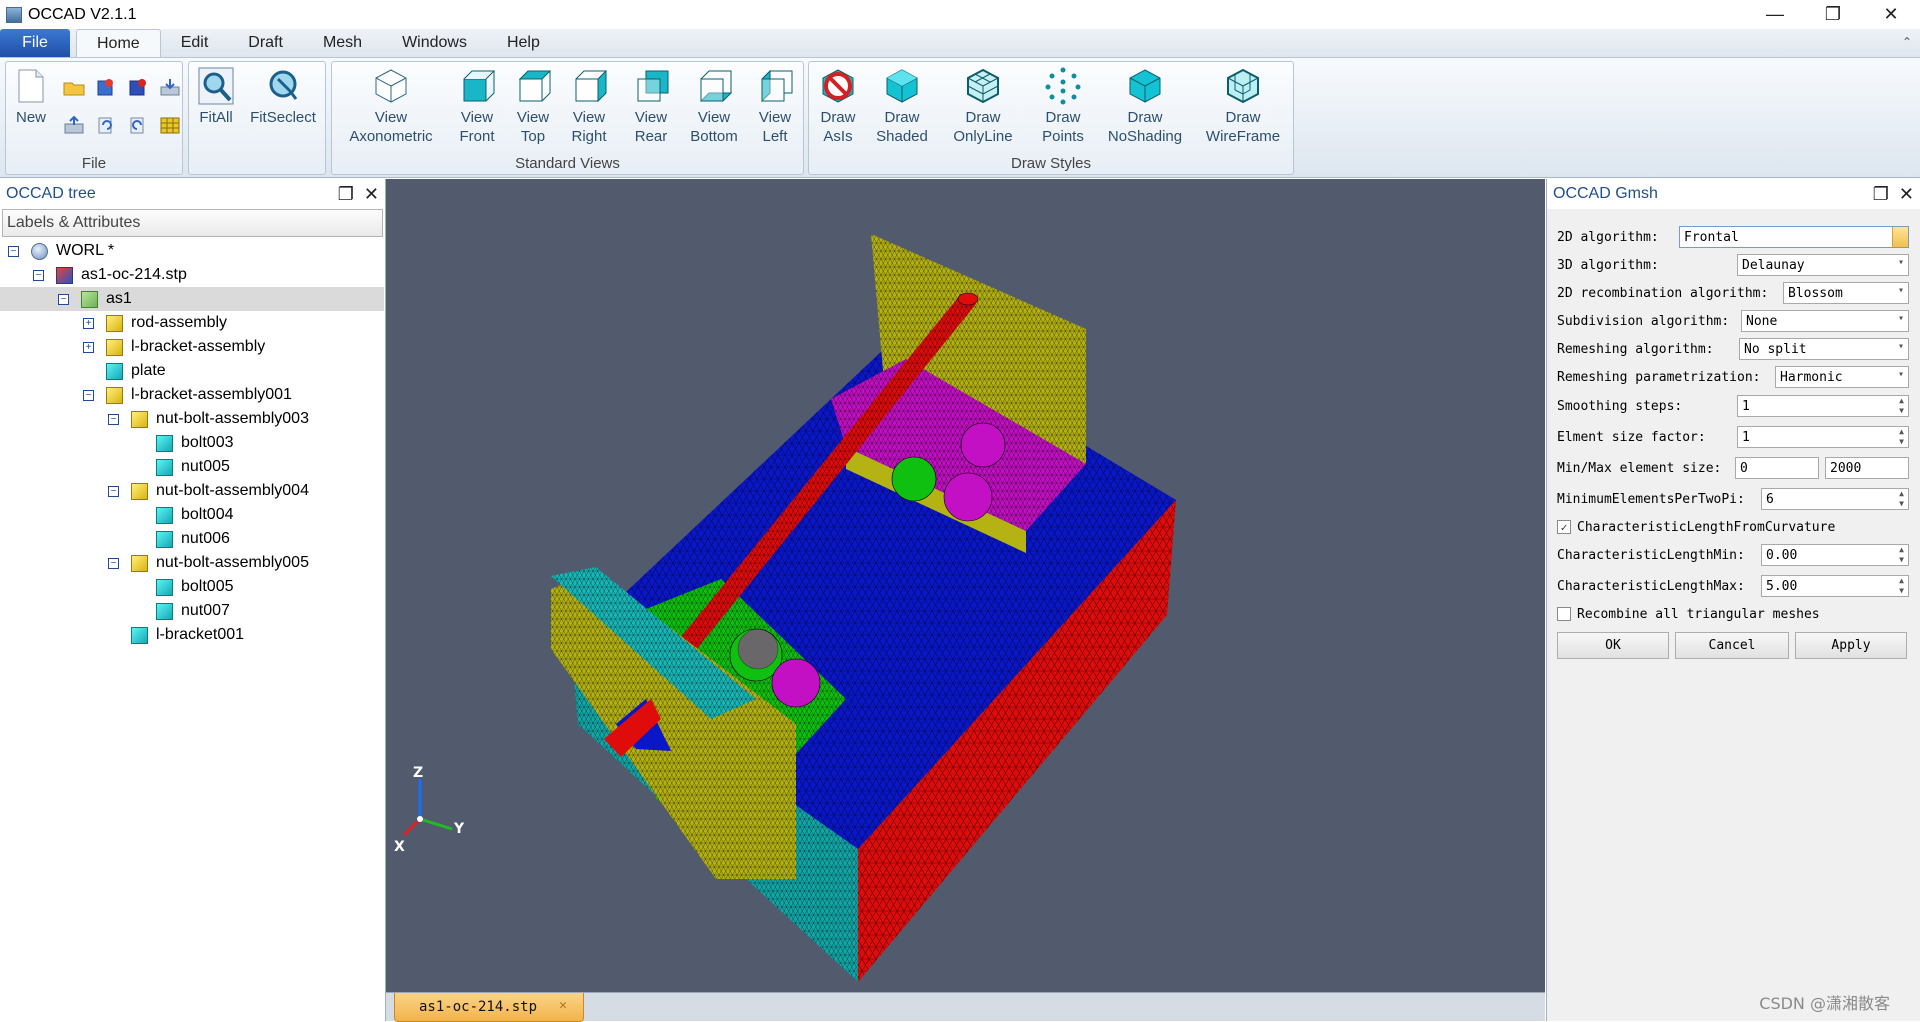 Image resolution: width=1920 pixels, height=1022 pixels. What do you see at coordinates (1835, 586) in the screenshot?
I see `char-max-spinbox: 5.00 ▲ ▼` at bounding box center [1835, 586].